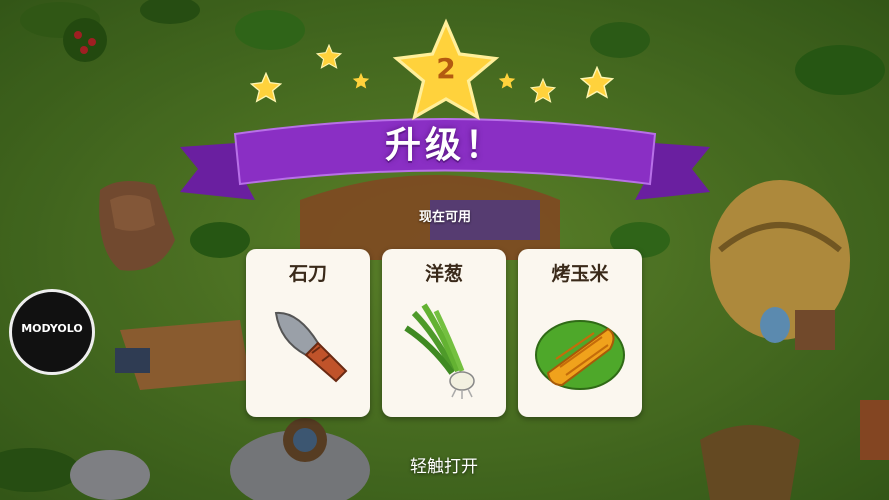 The height and width of the screenshot is (500, 889). Describe the element at coordinates (311, 347) in the screenshot. I see `stone-knife-icon` at that location.